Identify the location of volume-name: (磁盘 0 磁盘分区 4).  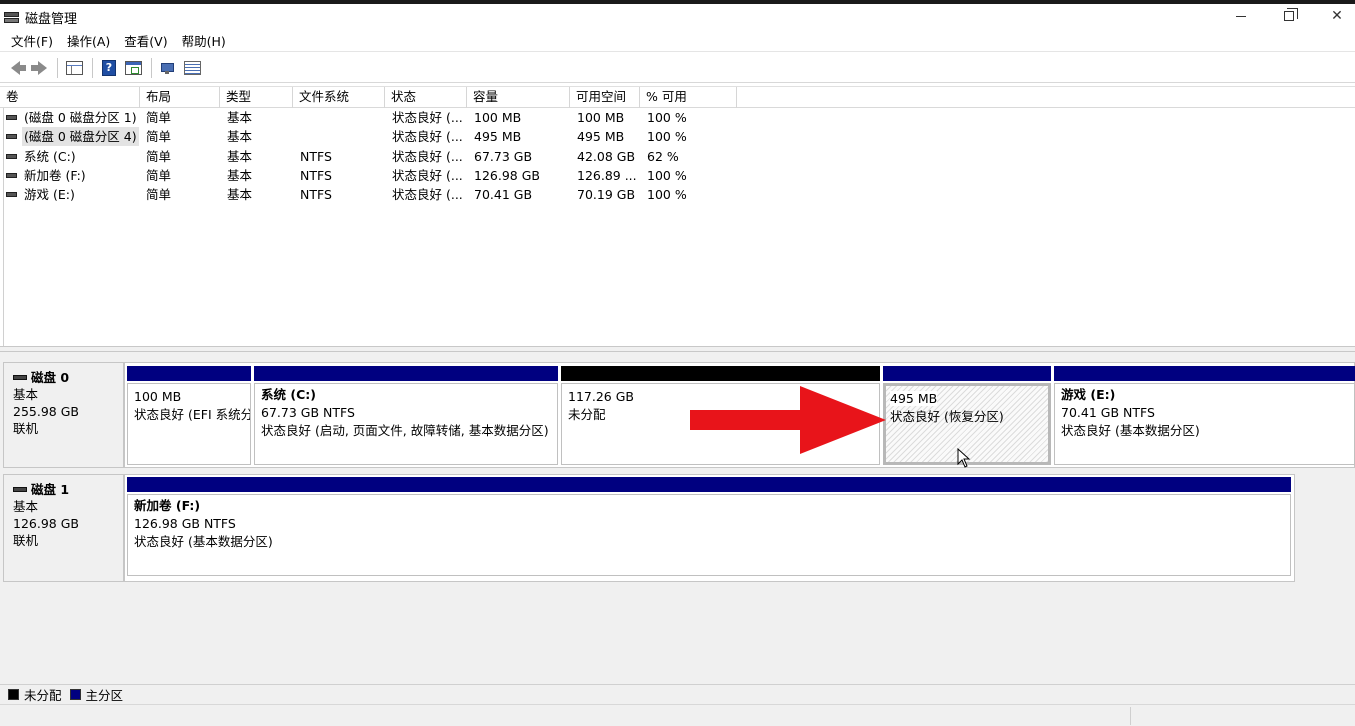
(80, 137).